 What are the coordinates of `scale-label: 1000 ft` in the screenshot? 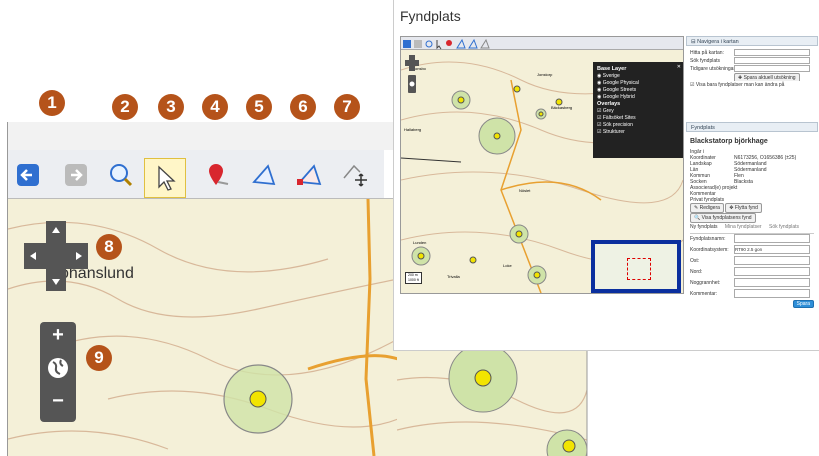 It's located at (413, 280).